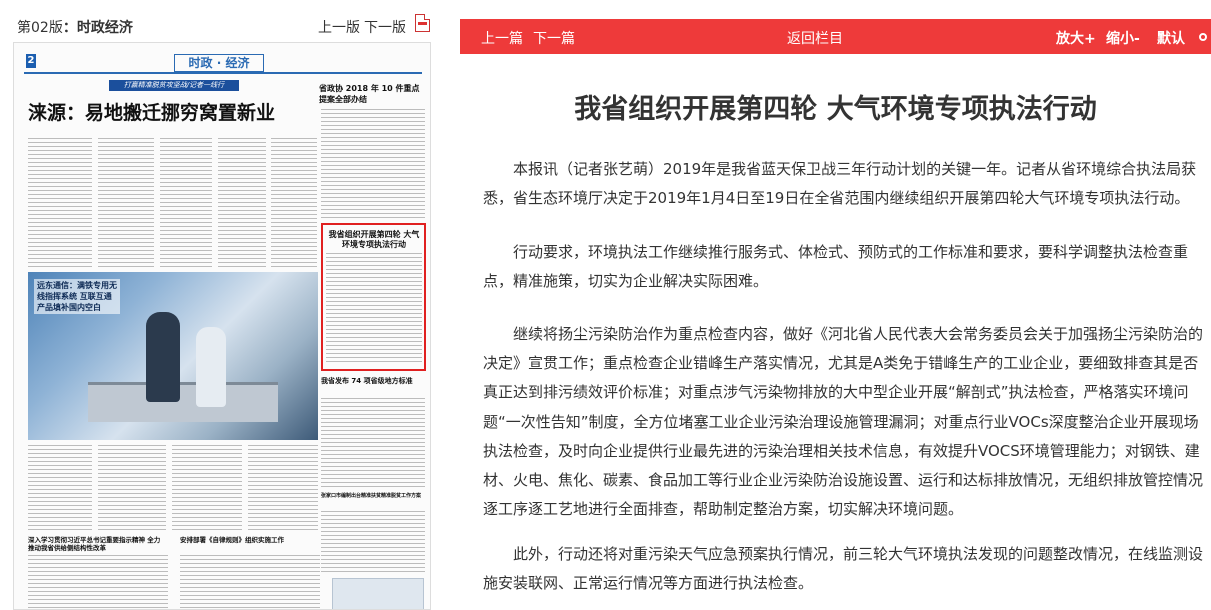  I want to click on thumb-right-head-1: 省政协 2018 年 10 件重点提案全部办结, so click(371, 94).